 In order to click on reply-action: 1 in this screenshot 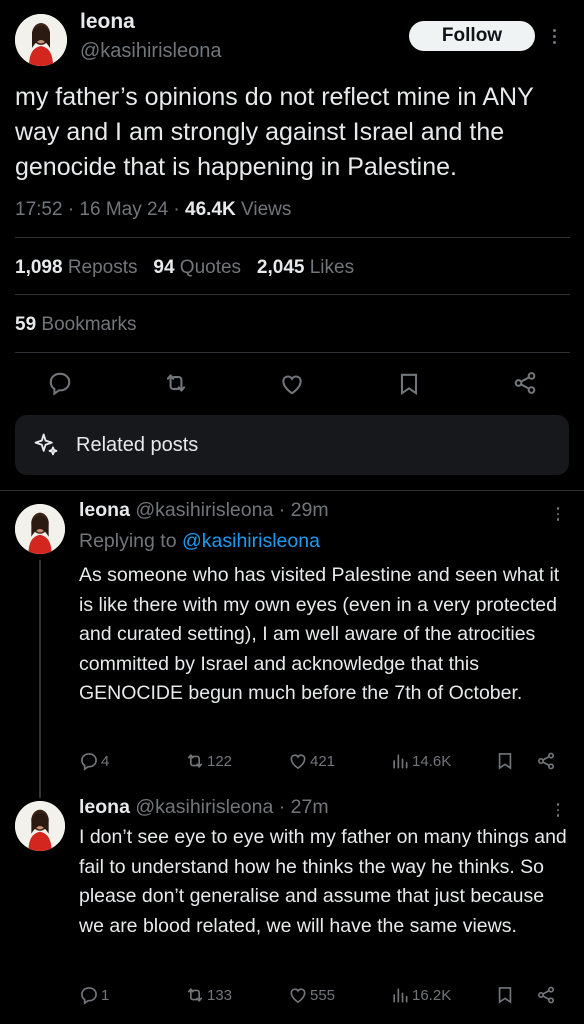, I will do `click(94, 995)`.